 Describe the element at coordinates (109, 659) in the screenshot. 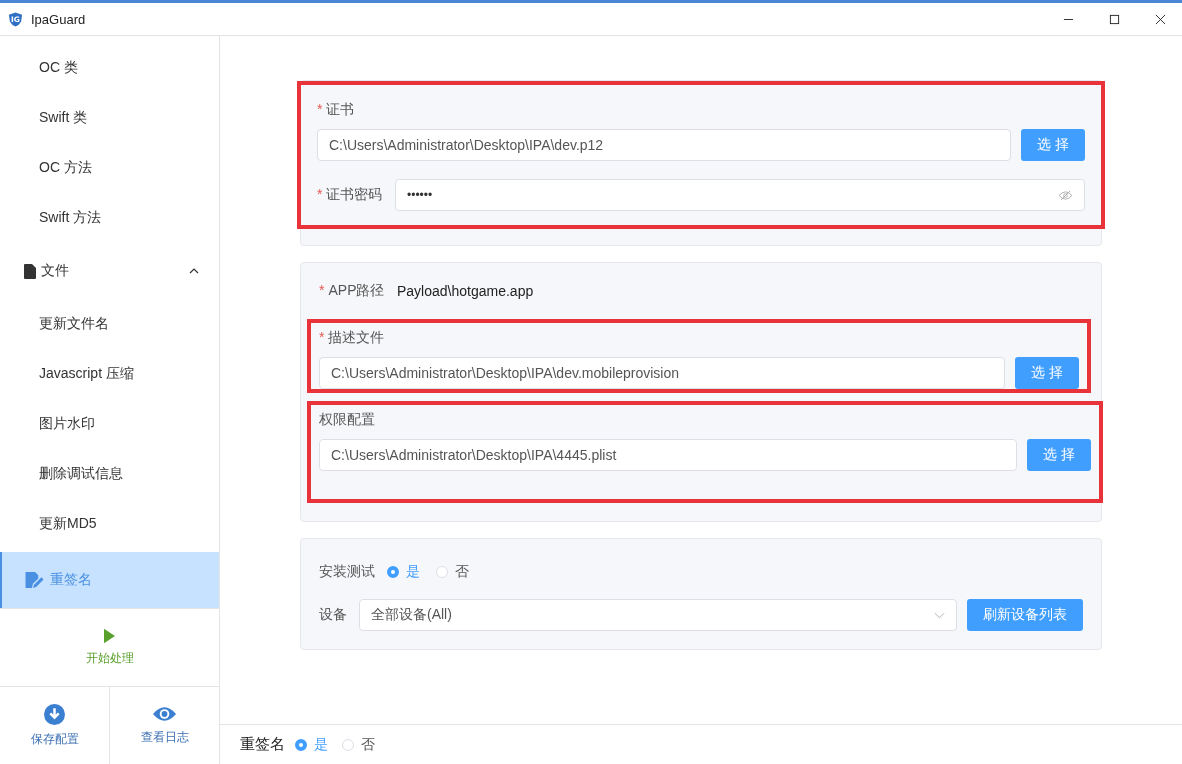

I see `start-label: 开始处理` at that location.